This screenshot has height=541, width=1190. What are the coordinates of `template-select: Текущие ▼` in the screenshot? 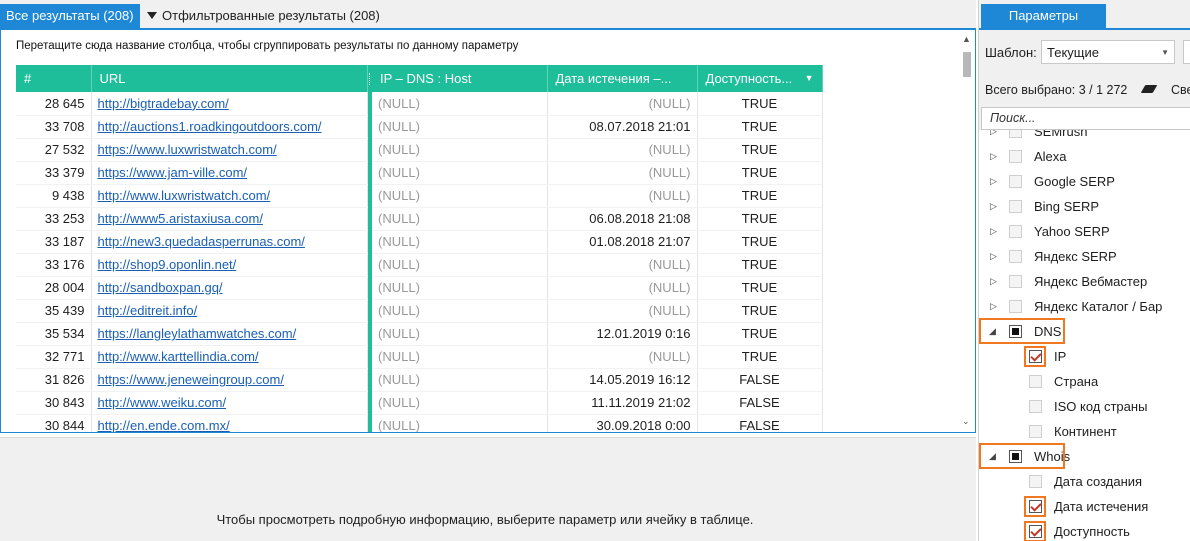 It's located at (1108, 52).